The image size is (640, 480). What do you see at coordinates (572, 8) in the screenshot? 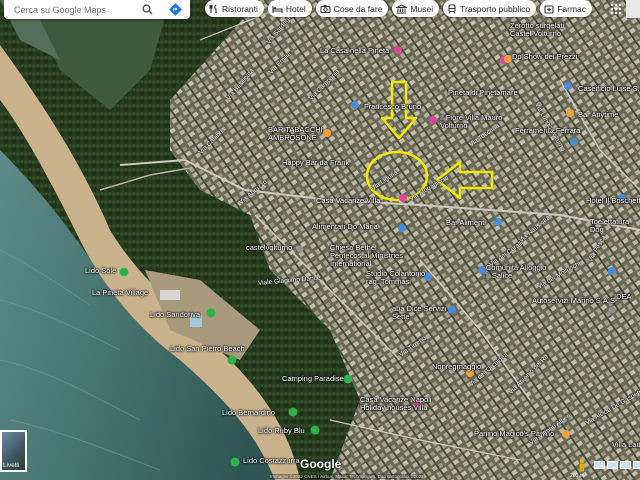
I see `chip-label: Farmac` at bounding box center [572, 8].